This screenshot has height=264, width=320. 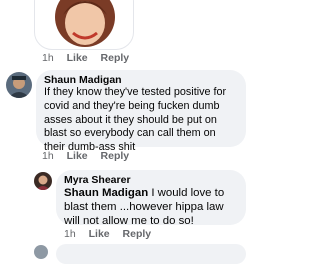 I want to click on reply1-meta: 1h Like Reply, so click(x=112, y=234).